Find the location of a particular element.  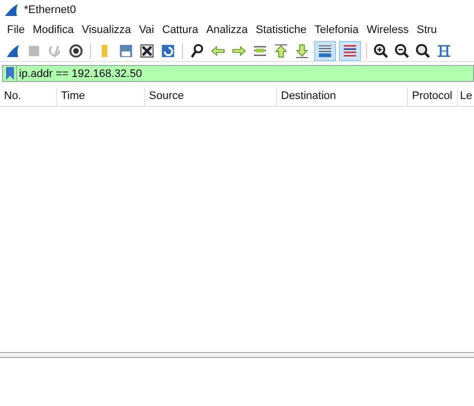

app-icon is located at coordinates (12, 10).